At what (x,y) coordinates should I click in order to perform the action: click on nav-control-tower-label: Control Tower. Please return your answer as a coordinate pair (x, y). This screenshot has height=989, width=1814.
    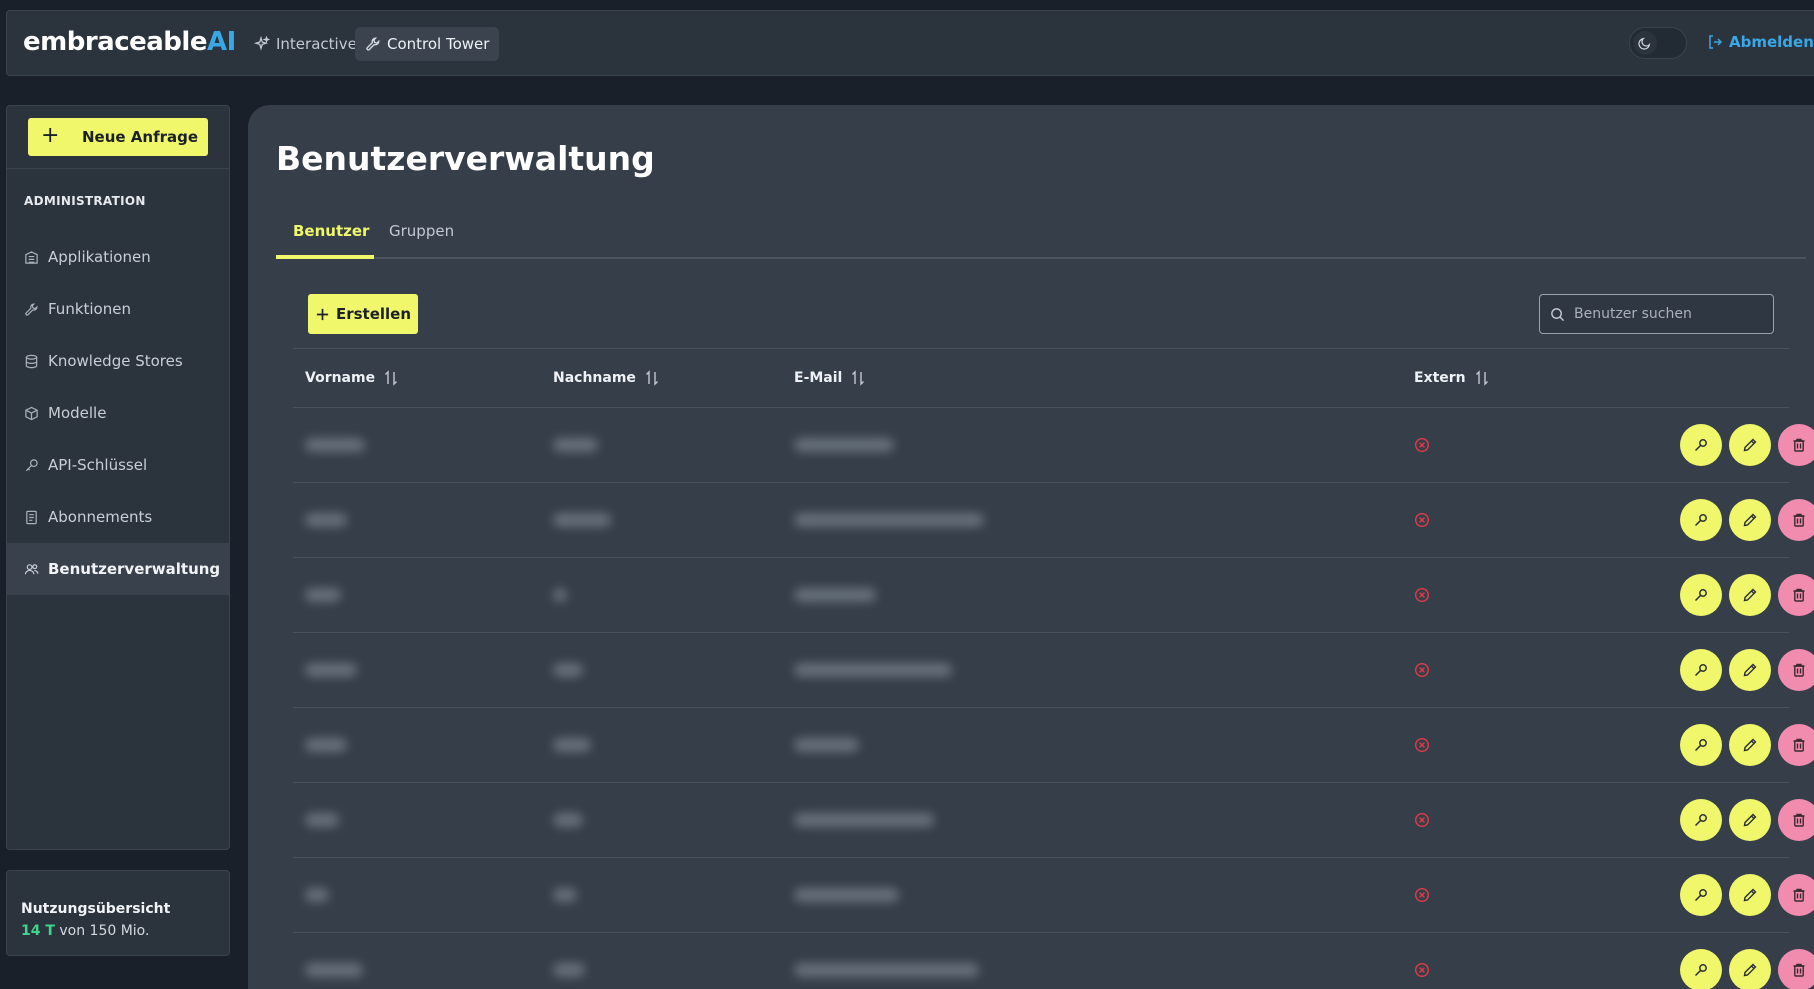
    Looking at the image, I should click on (438, 44).